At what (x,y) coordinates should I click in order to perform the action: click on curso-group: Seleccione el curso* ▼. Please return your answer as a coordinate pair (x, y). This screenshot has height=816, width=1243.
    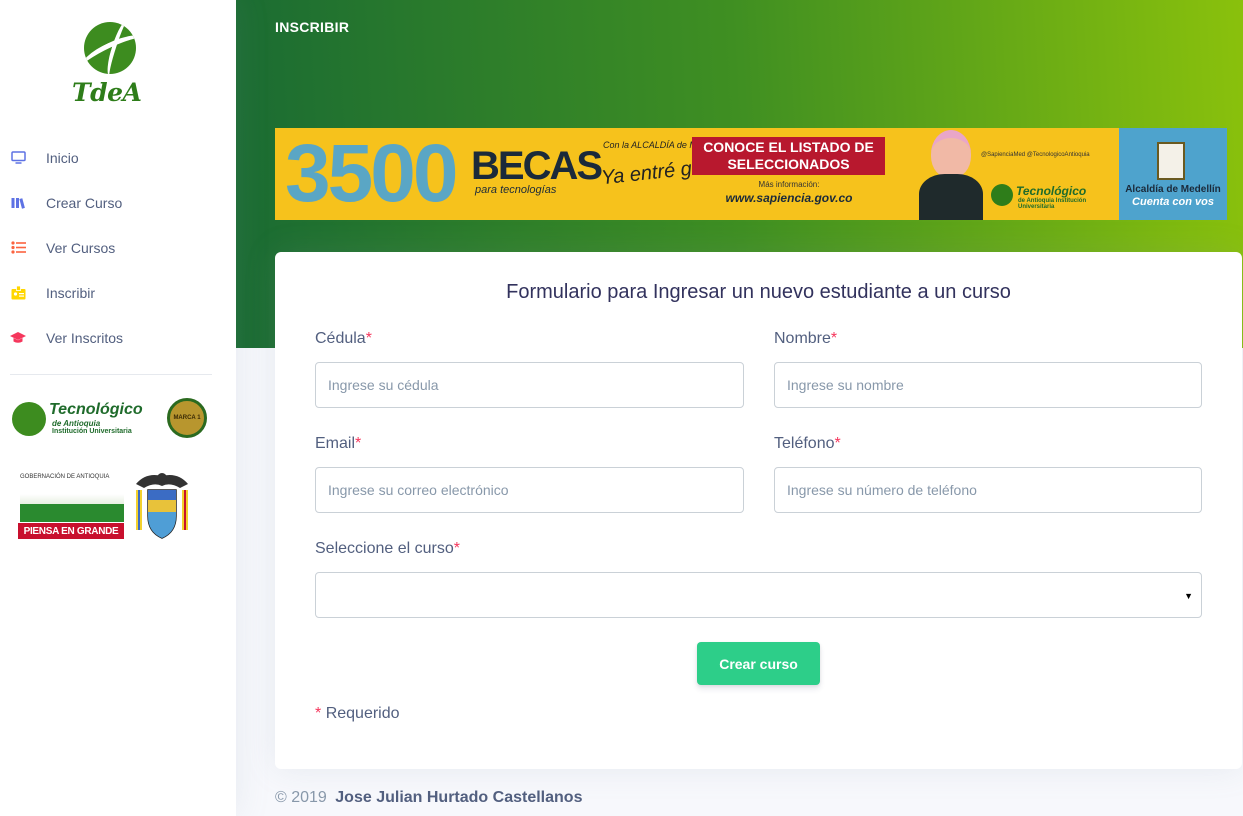
    Looking at the image, I should click on (758, 579).